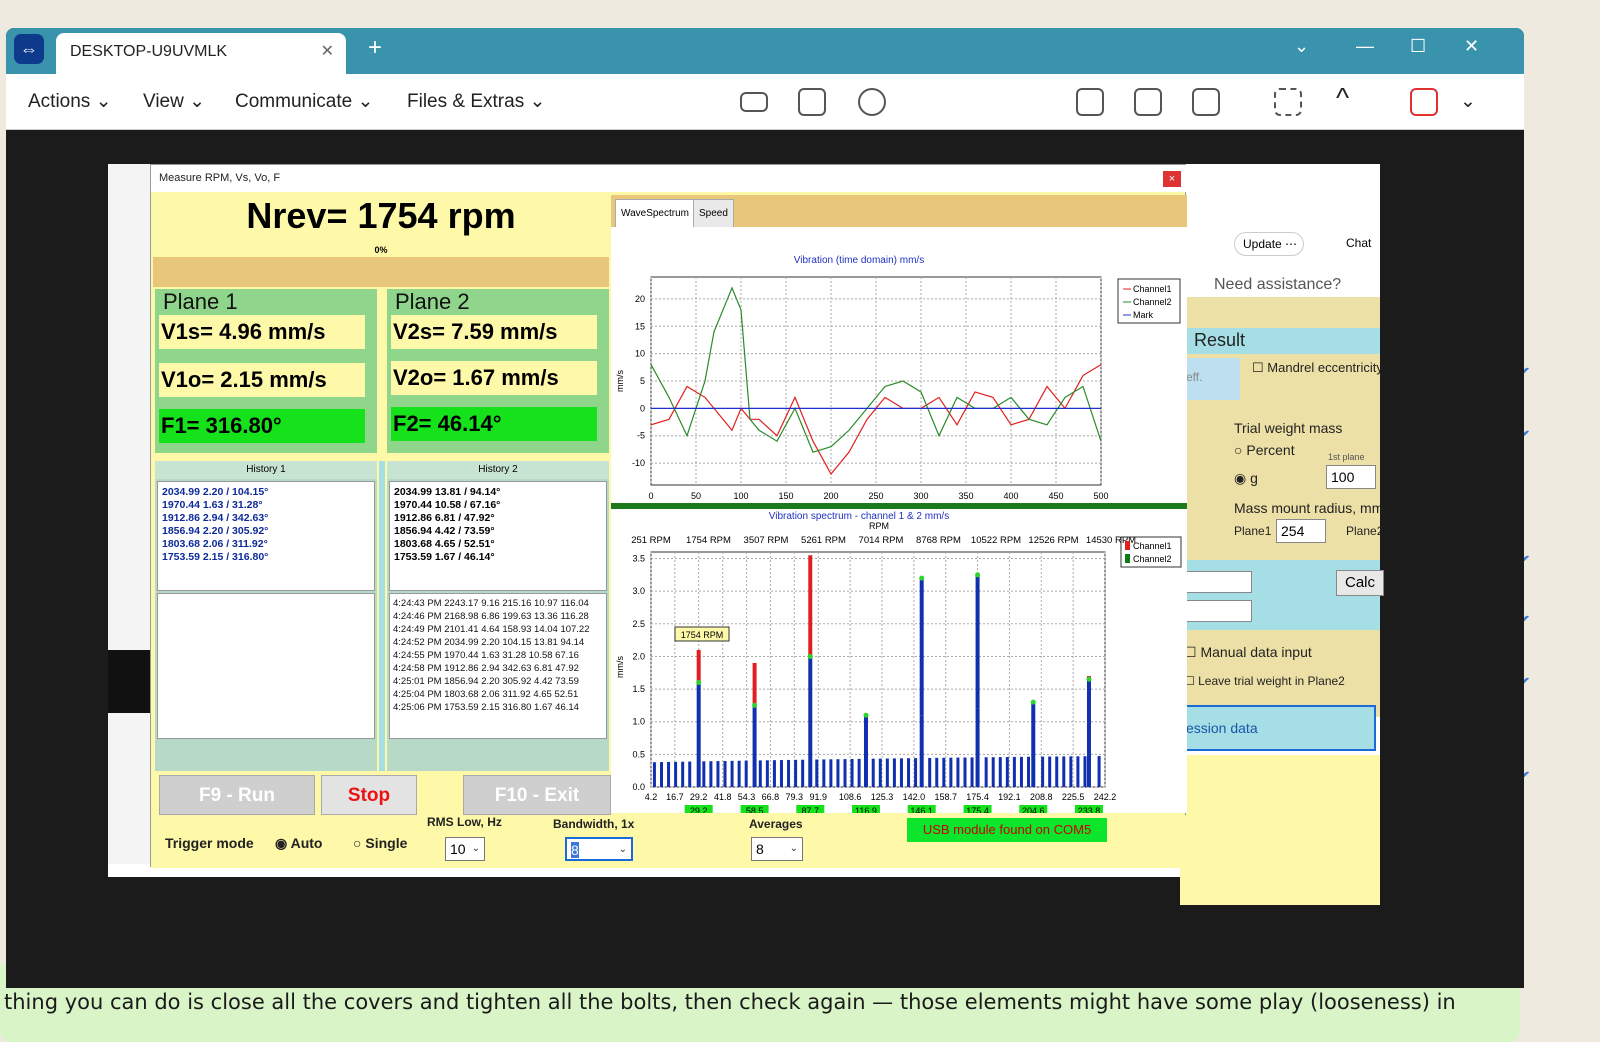  What do you see at coordinates (766, 540) in the screenshot?
I see `rpm-tick-label: 3507 RPM` at bounding box center [766, 540].